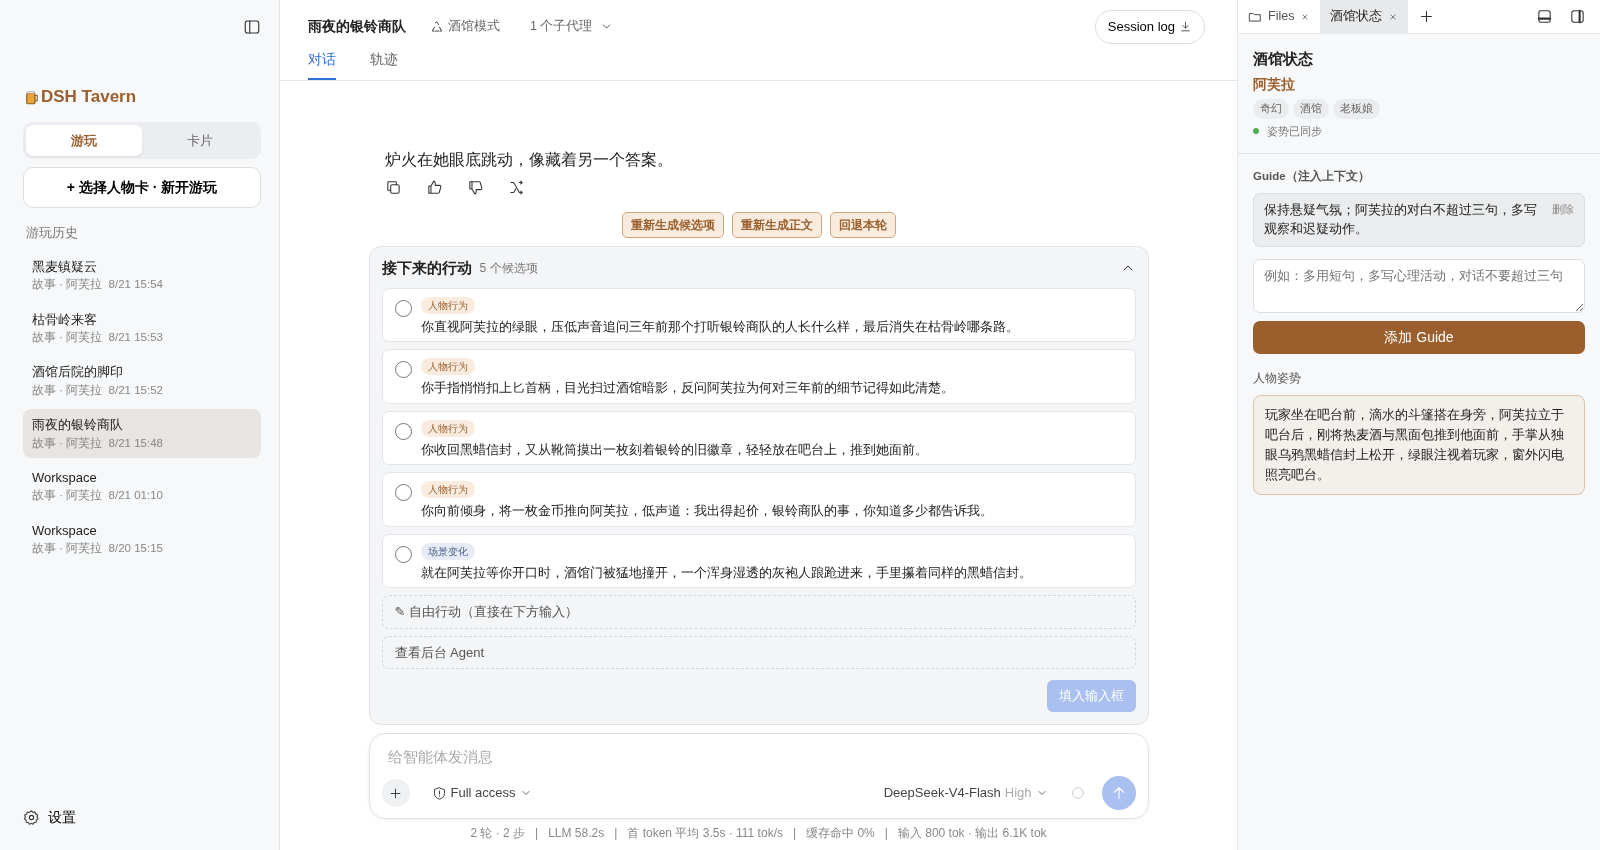 The image size is (1600, 850). What do you see at coordinates (508, 269) in the screenshot?
I see `candidate-count: 5 个候选项` at bounding box center [508, 269].